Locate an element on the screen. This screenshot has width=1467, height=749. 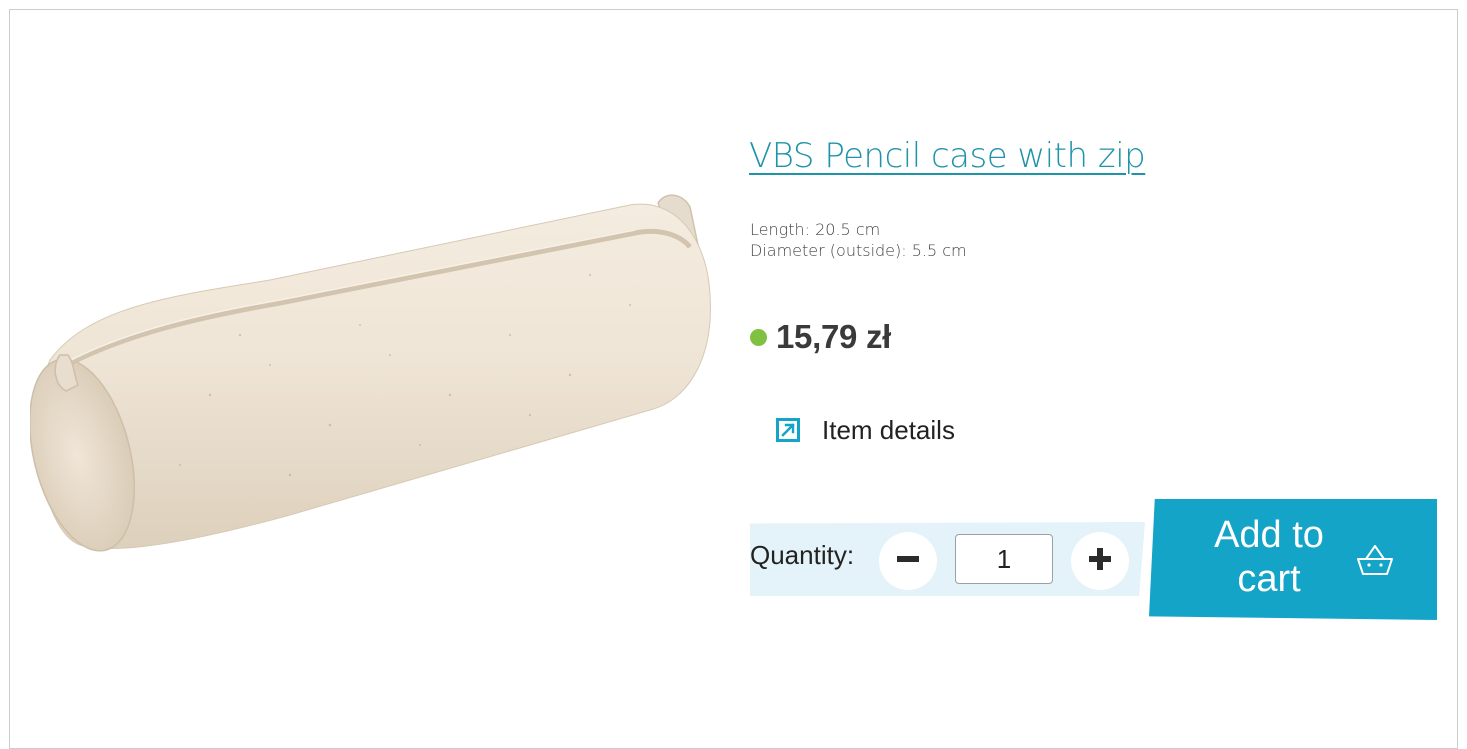
price-row: 15,79 zł is located at coordinates (820, 337).